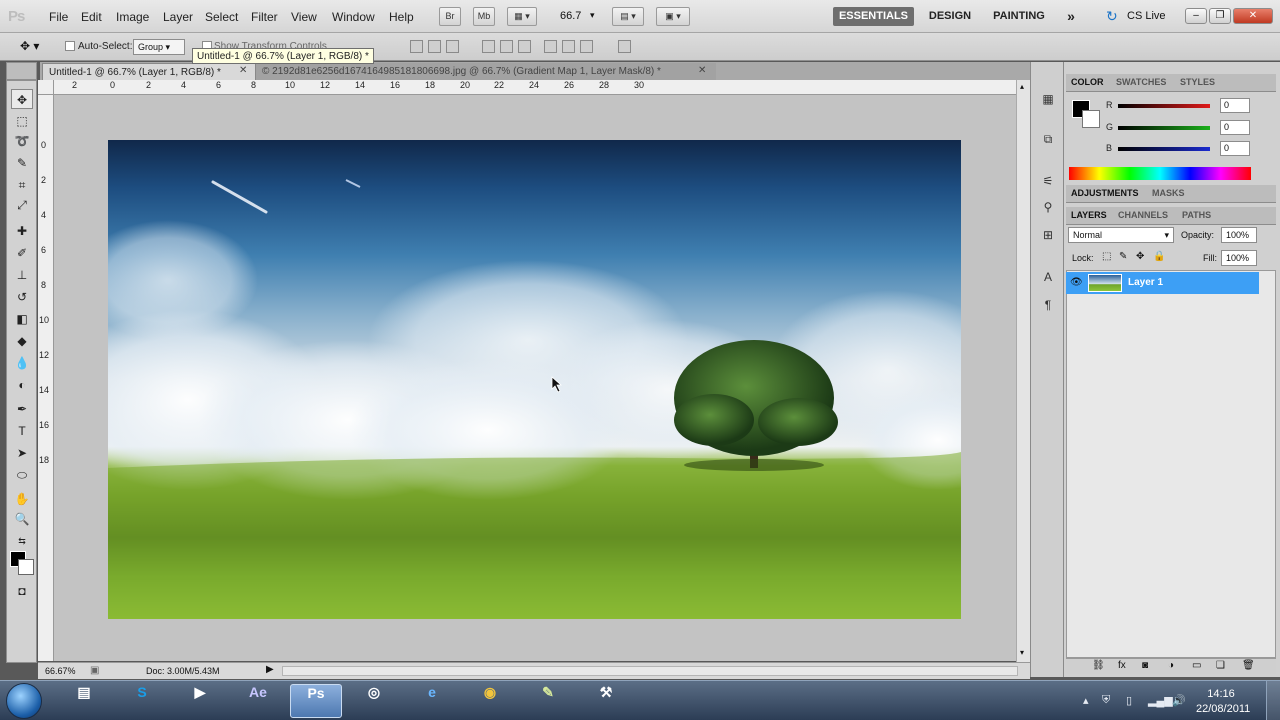 Image resolution: width=1280 pixels, height=720 pixels. Describe the element at coordinates (1196, 215) in the screenshot. I see `tab-paths: PATHS` at that location.